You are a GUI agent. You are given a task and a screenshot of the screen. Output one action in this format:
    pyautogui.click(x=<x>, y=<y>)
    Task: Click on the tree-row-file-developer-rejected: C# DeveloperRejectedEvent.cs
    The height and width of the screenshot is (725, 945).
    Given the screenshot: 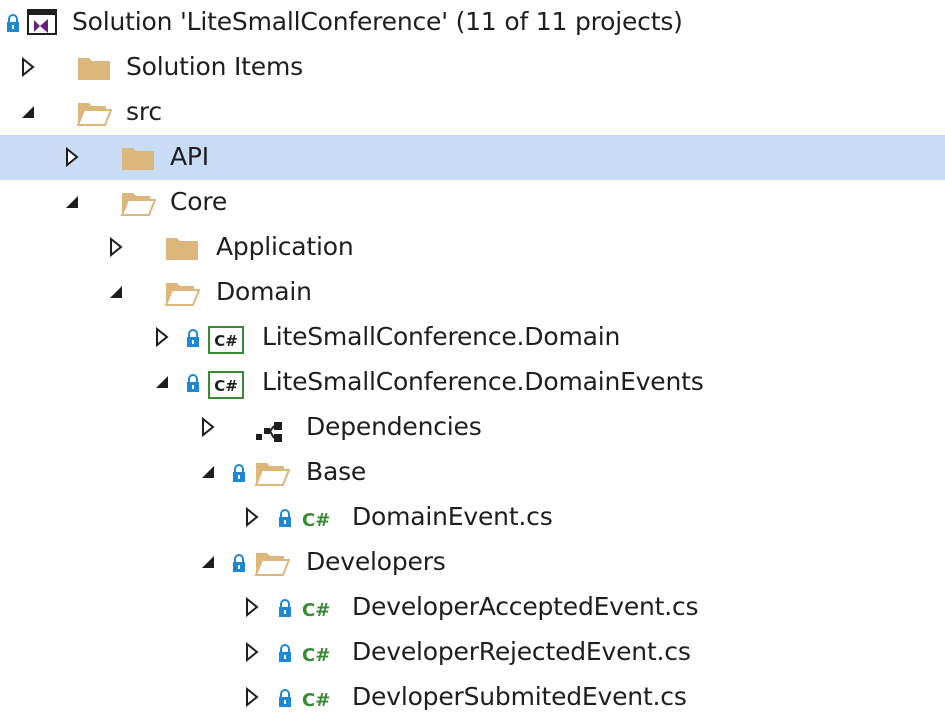 What is the action you would take?
    pyautogui.click(x=472, y=652)
    